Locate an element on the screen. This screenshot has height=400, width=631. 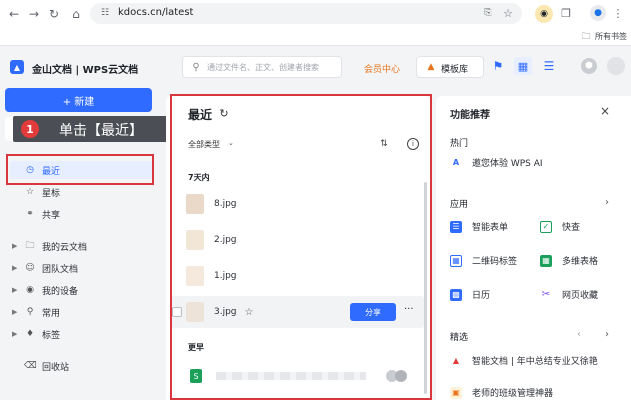
reload-icon: ↻ is located at coordinates (54, 14).